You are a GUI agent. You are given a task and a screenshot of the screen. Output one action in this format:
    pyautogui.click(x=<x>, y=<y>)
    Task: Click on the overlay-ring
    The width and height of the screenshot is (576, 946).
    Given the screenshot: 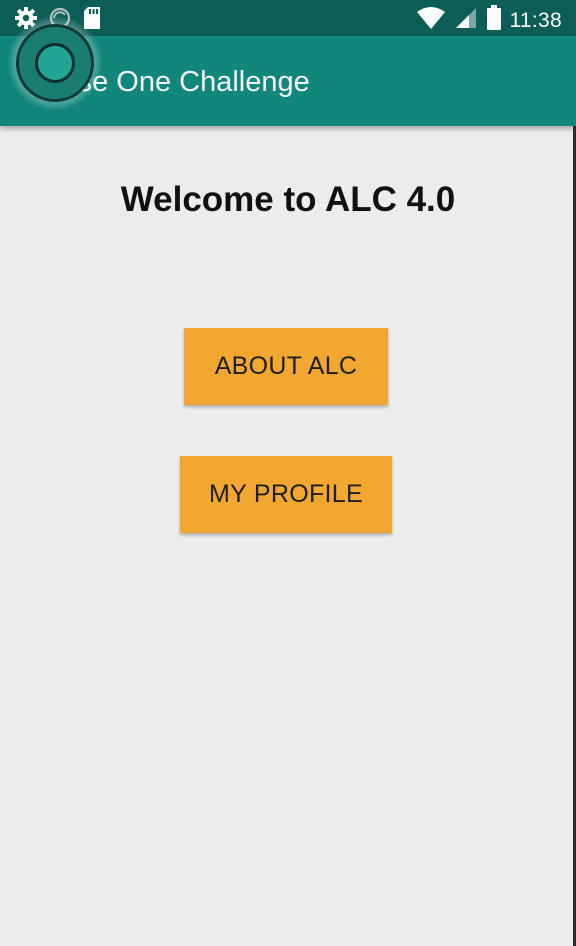 What is the action you would take?
    pyautogui.click(x=55, y=63)
    